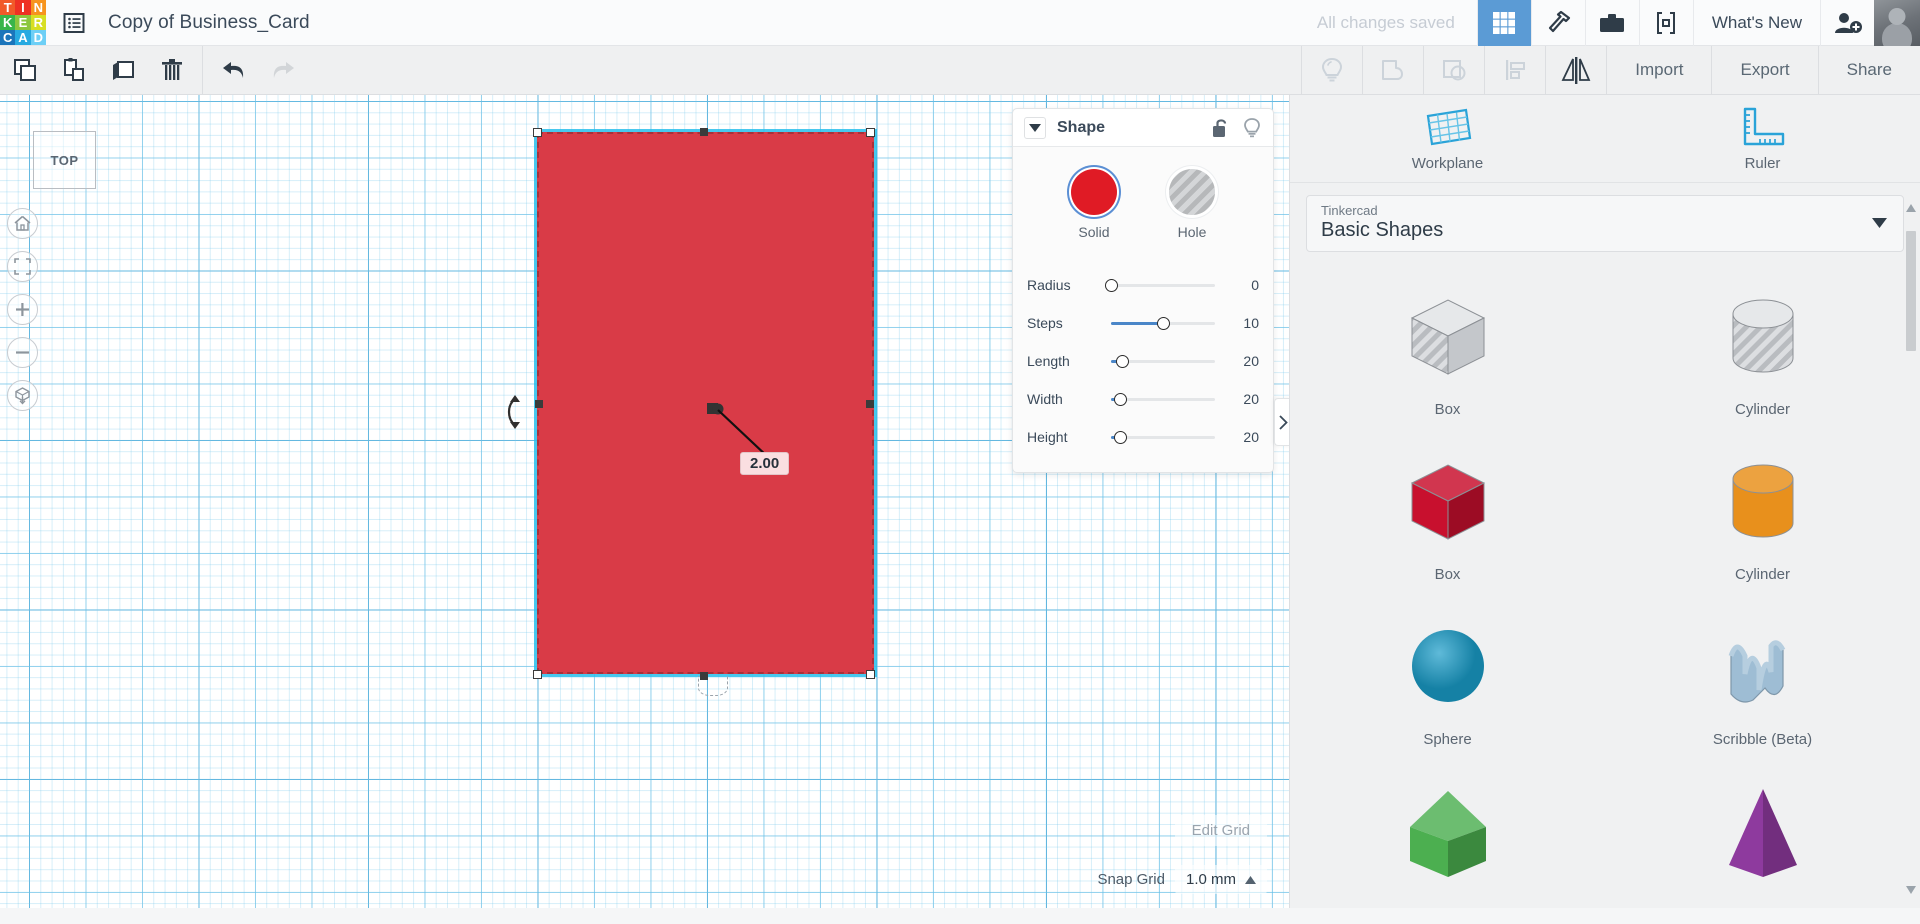  I want to click on lightbulb-icon, so click(1332, 69).